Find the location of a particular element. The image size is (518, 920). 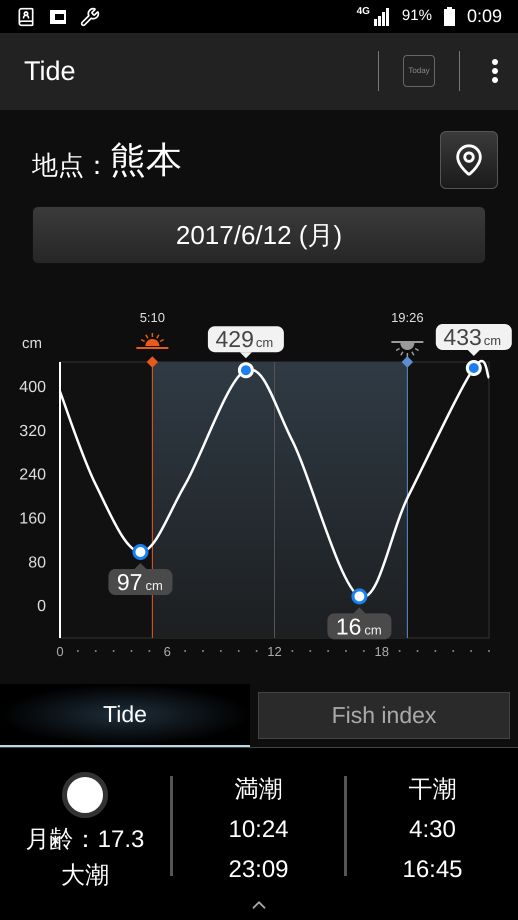

signal-icon is located at coordinates (382, 17).